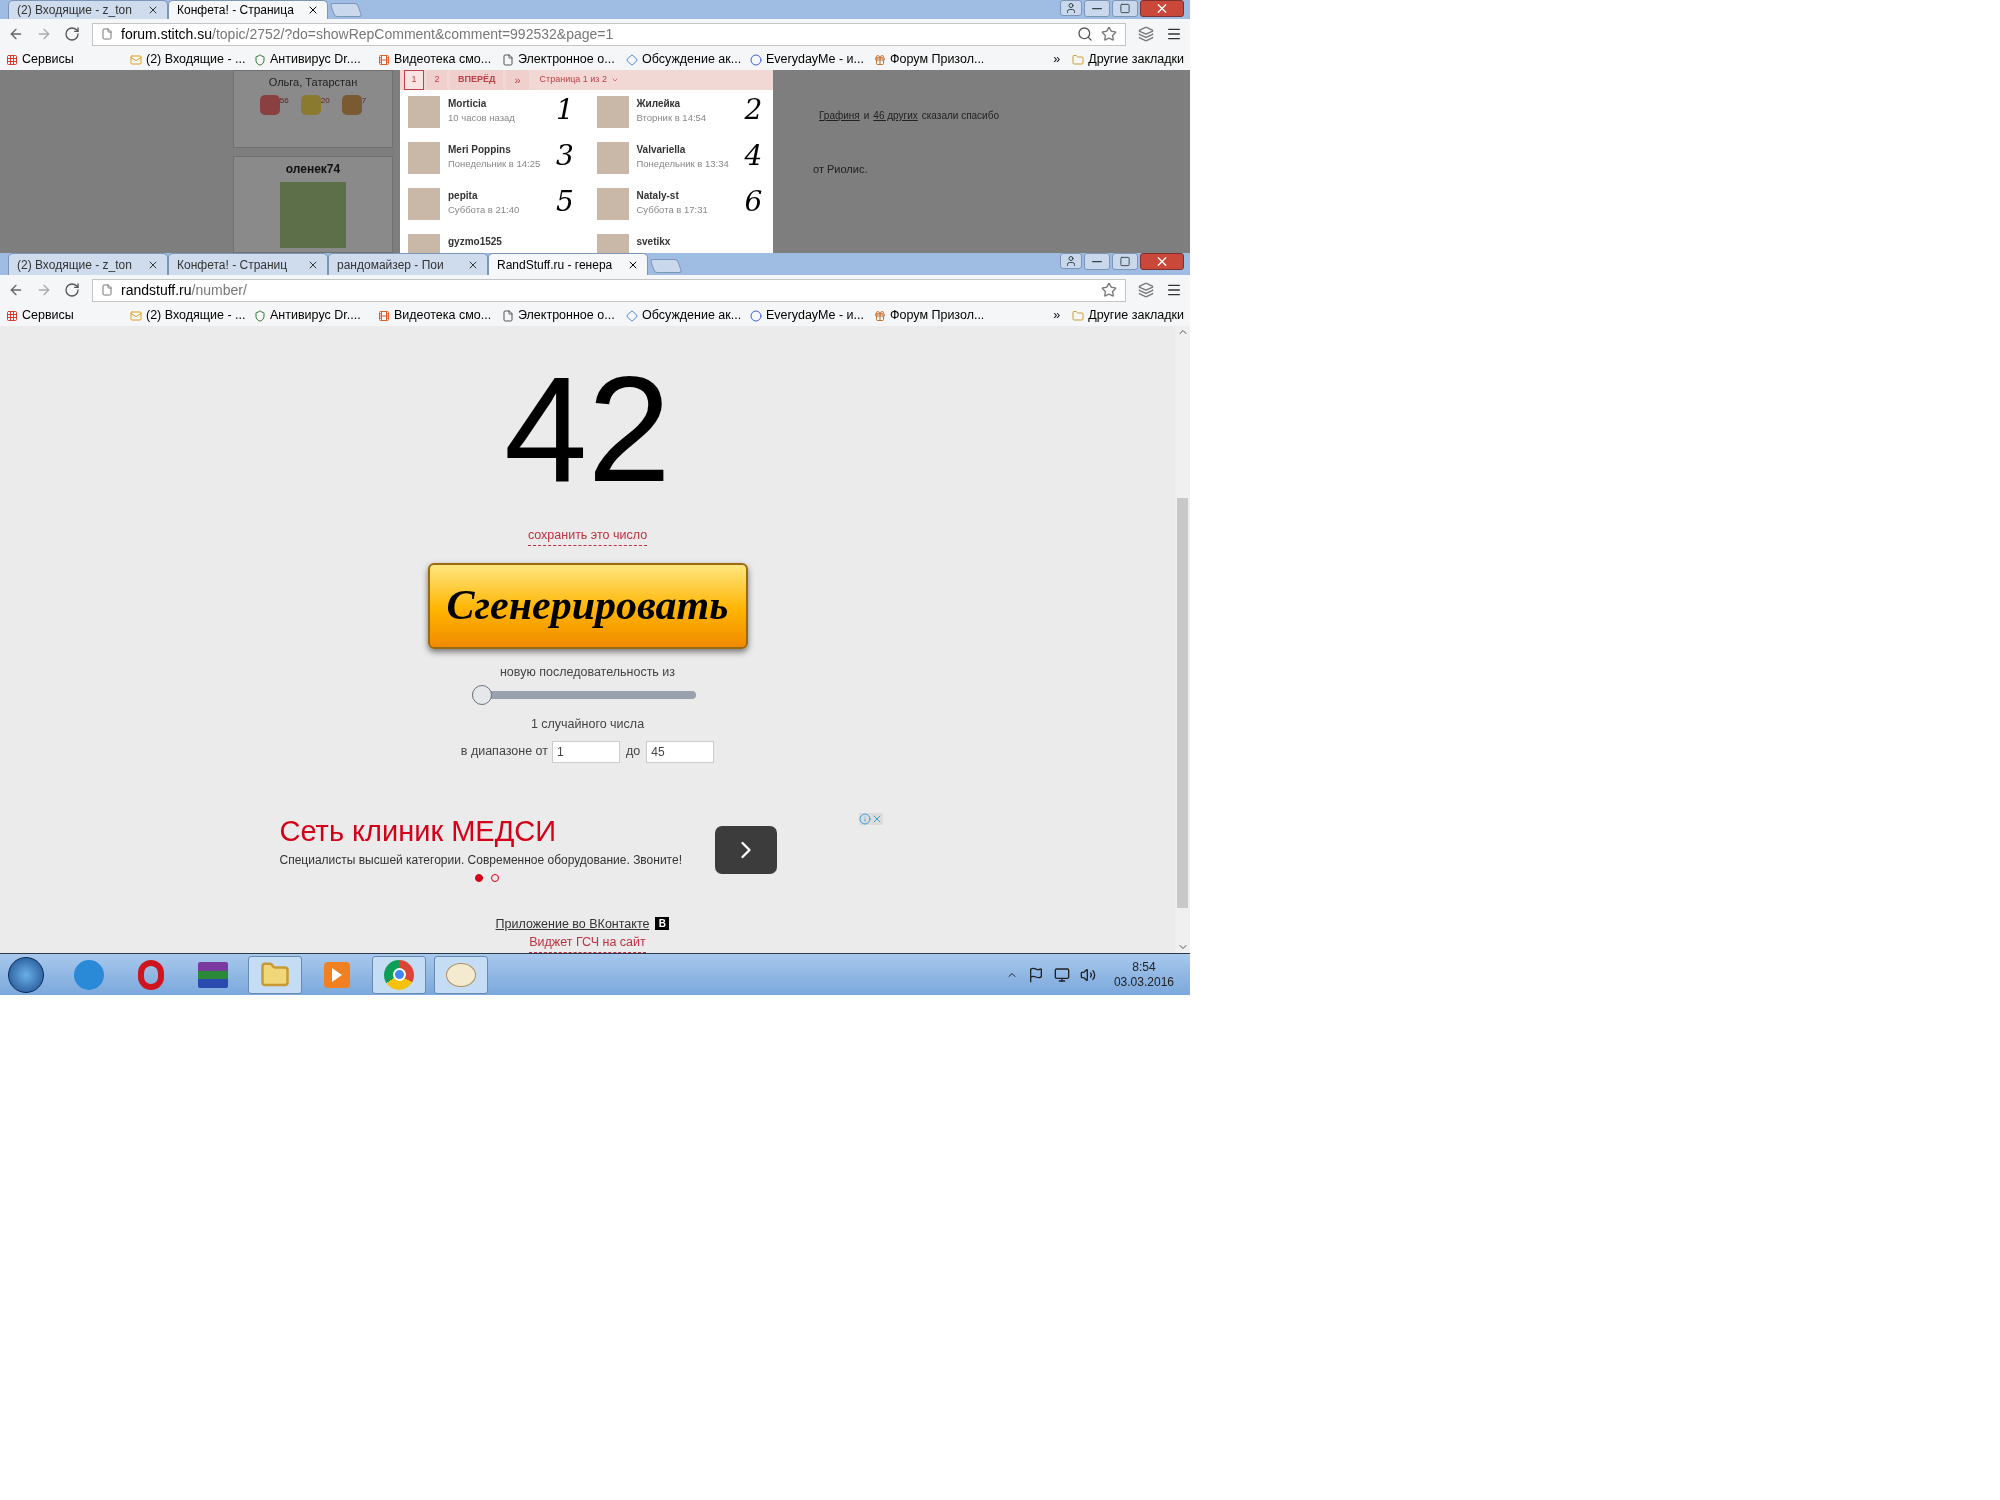  What do you see at coordinates (895, 115) in the screenshot?
I see `thanks-link: 46 других` at bounding box center [895, 115].